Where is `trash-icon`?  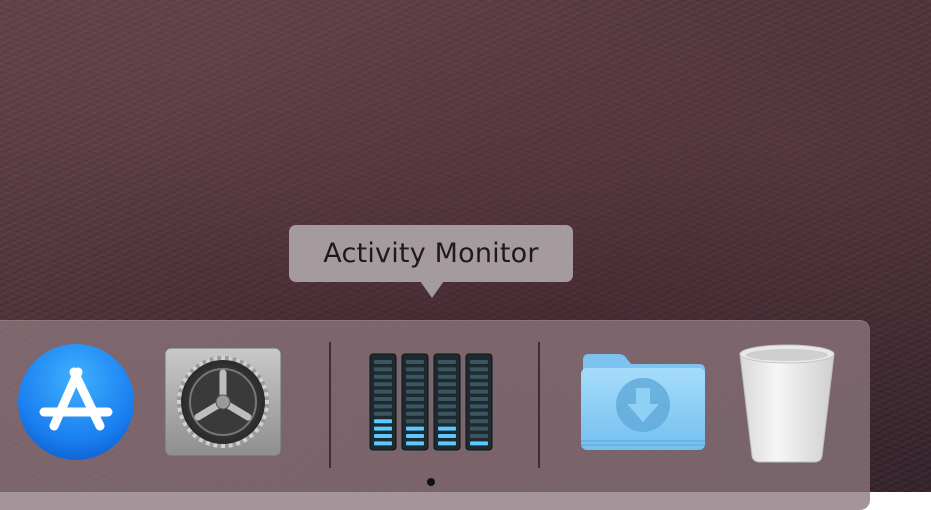 trash-icon is located at coordinates (787, 403).